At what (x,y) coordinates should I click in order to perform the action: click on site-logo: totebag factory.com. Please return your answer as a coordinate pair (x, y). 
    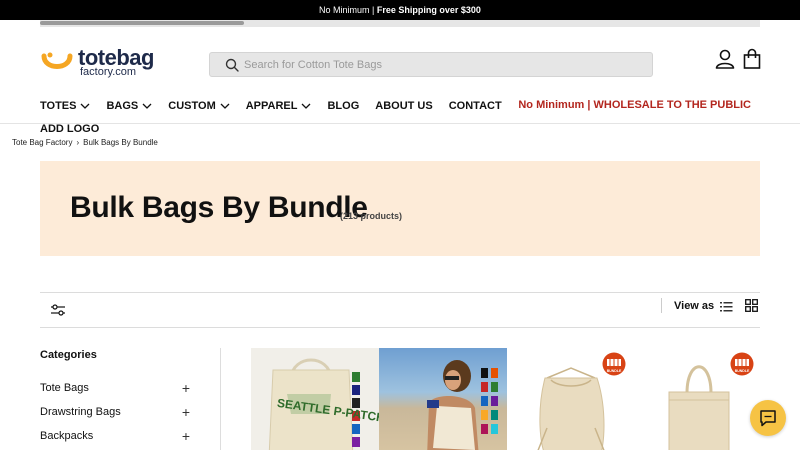
    Looking at the image, I should click on (102, 63).